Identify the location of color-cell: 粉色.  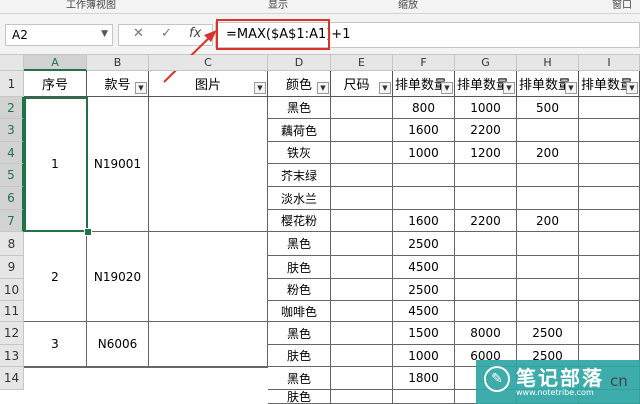
(299, 290).